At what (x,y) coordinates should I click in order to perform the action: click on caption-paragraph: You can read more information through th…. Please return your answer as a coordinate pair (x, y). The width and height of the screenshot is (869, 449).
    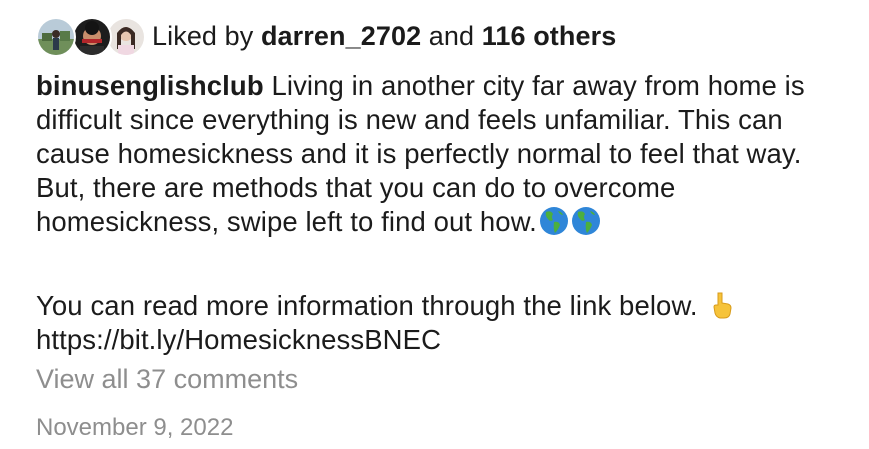
    Looking at the image, I should click on (436, 323).